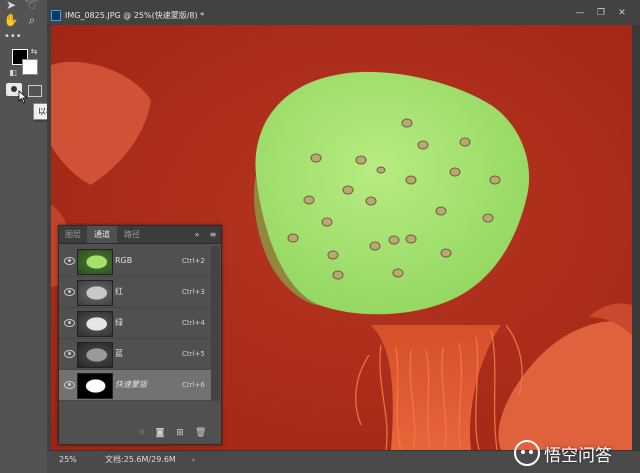 The image size is (640, 473). I want to click on load-channel-as-selection-icon: ⁘, so click(142, 433).